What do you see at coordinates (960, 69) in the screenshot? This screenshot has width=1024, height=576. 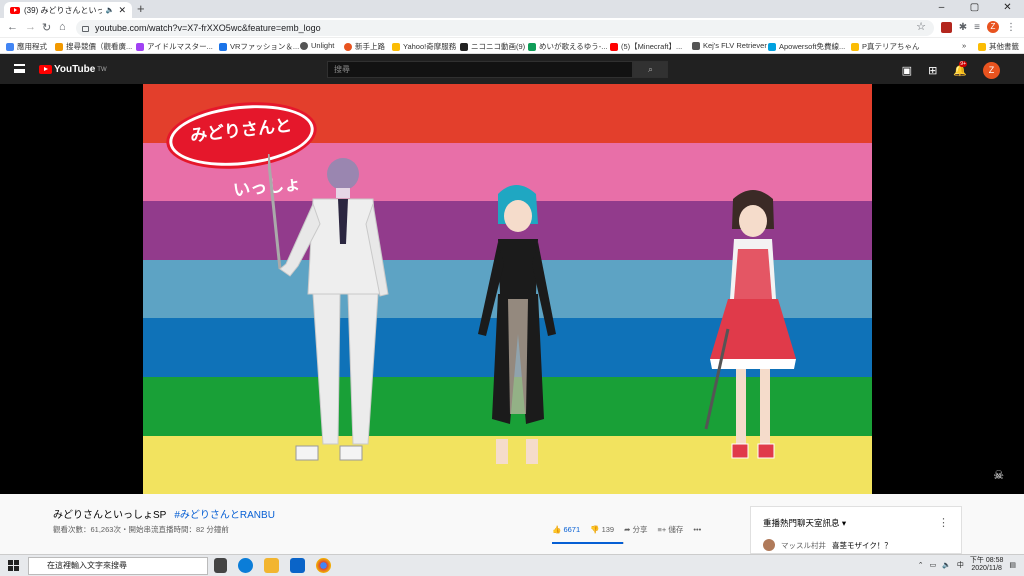 I see `notifications-icon: 🔔 9+` at bounding box center [960, 69].